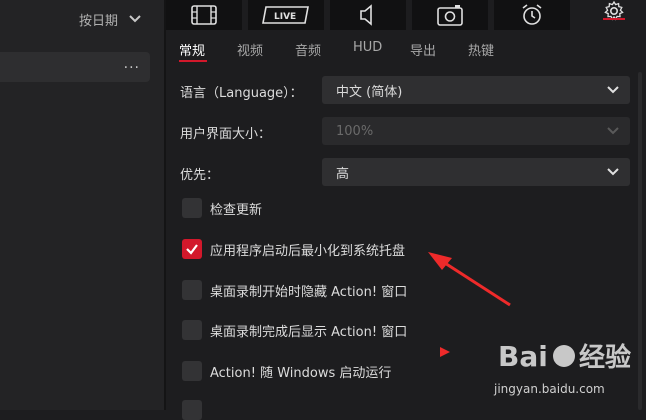  What do you see at coordinates (605, 357) in the screenshot?
I see `svg-text: 经验` at bounding box center [605, 357].